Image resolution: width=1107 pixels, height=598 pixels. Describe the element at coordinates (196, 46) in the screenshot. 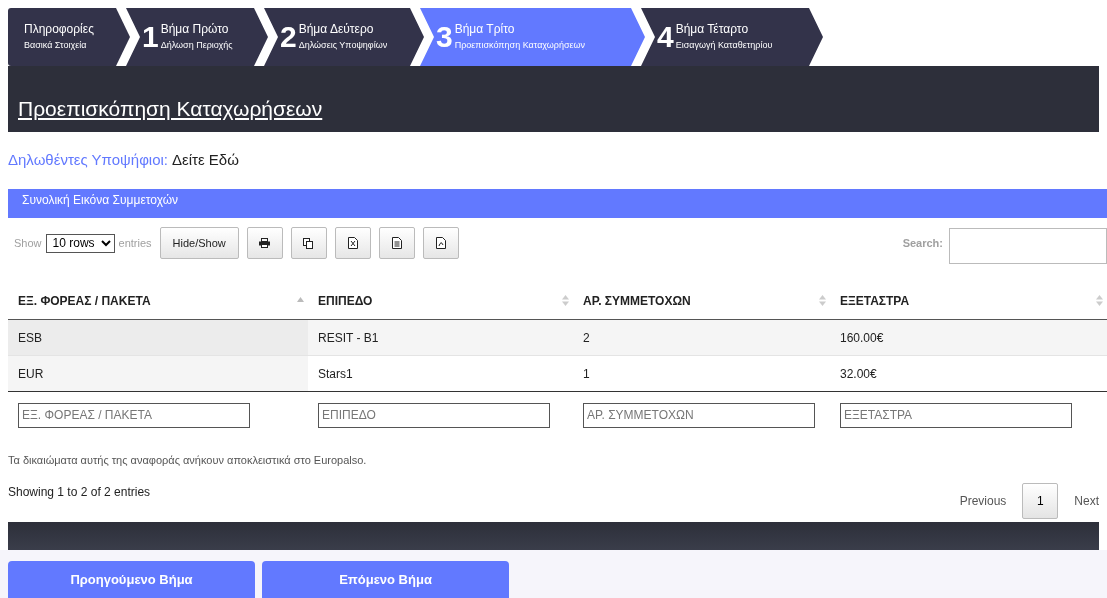

I see `step-subtitle: Δήλωση Περιοχής` at that location.